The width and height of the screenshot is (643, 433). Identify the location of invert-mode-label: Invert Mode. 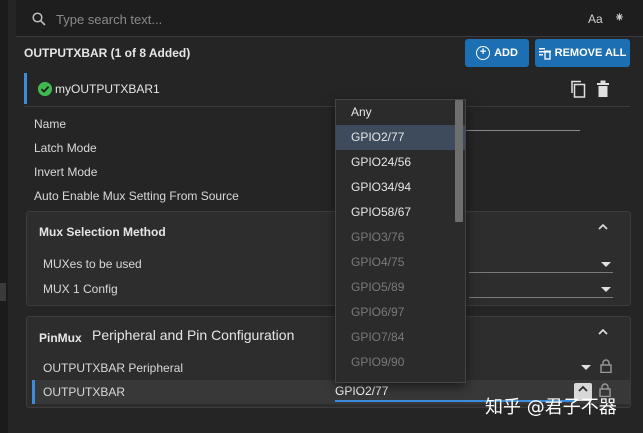
(66, 172).